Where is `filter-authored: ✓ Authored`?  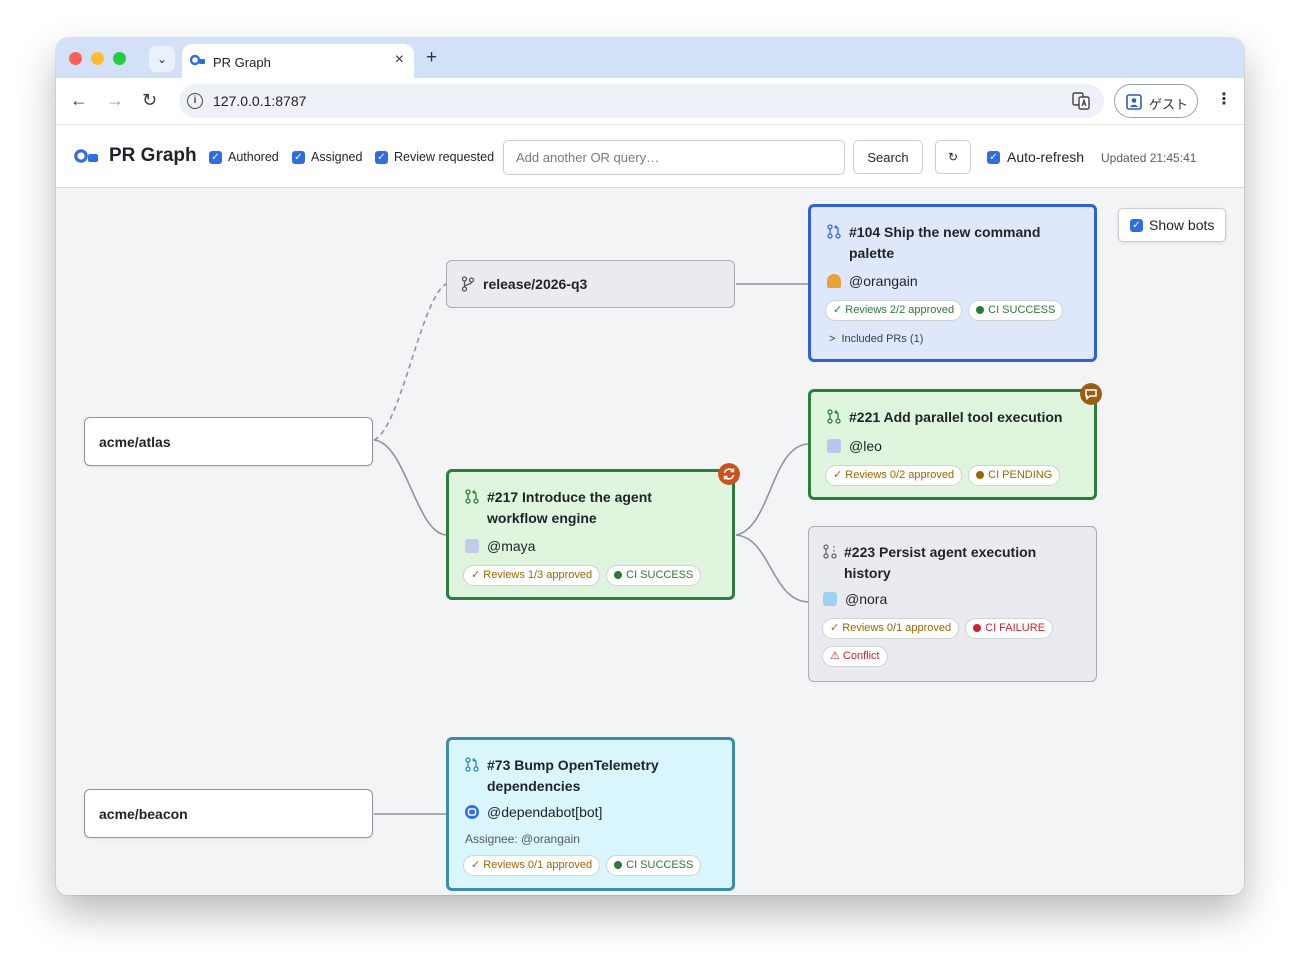
filter-authored: ✓ Authored is located at coordinates (244, 157).